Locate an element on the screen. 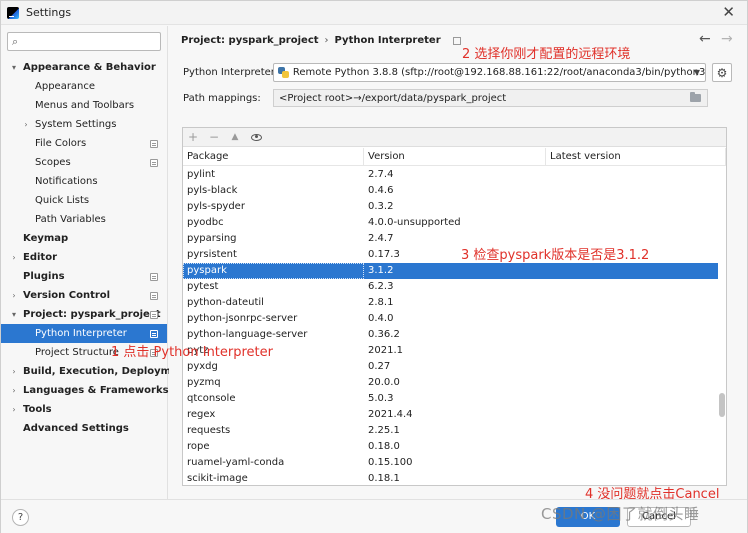 The width and height of the screenshot is (748, 533). sidebar-item-label: Plugins is located at coordinates (44, 276).